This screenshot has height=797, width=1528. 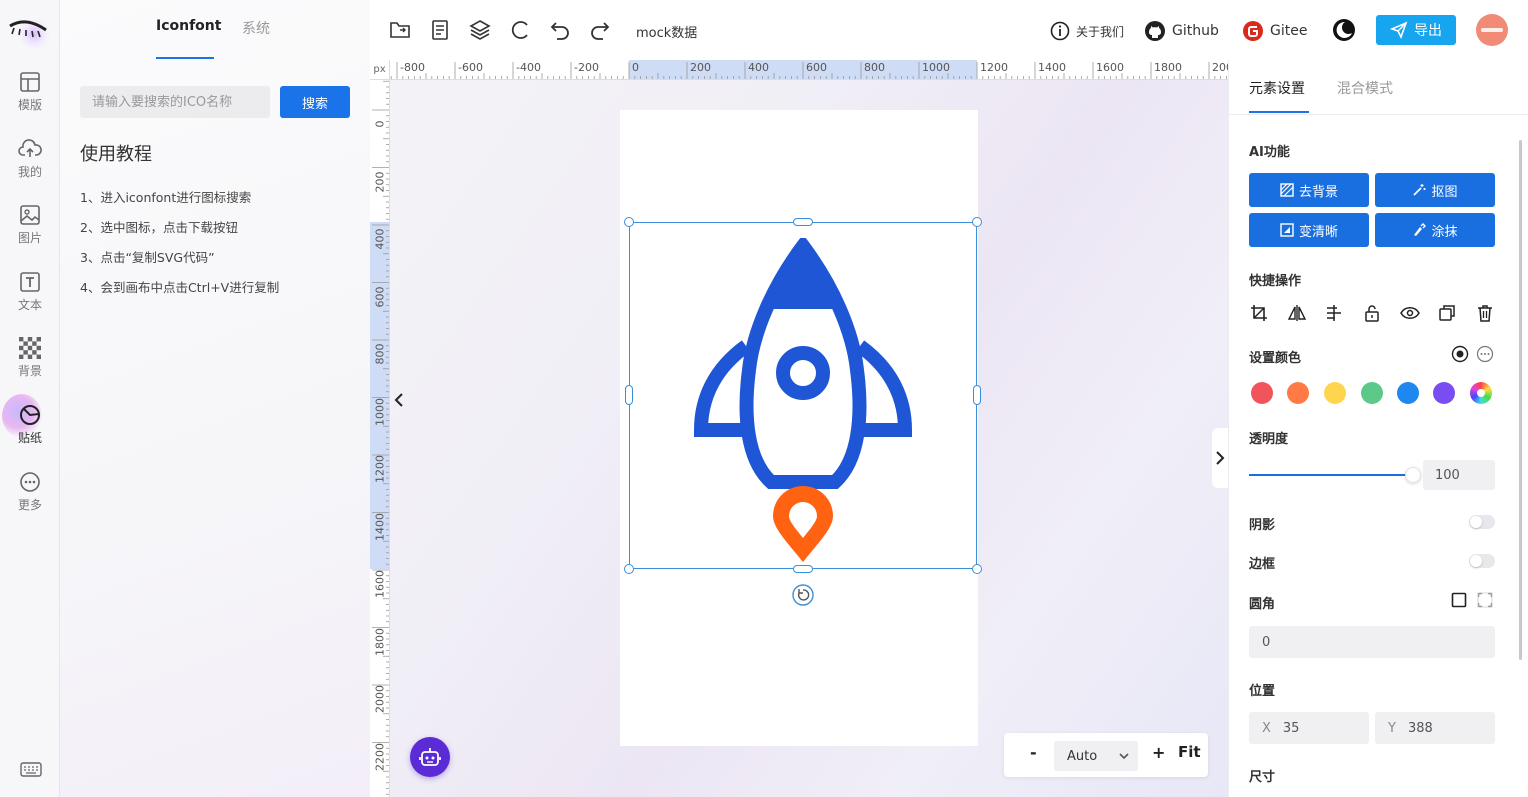 I want to click on ruler-tick-label: 400, so click(x=380, y=239).